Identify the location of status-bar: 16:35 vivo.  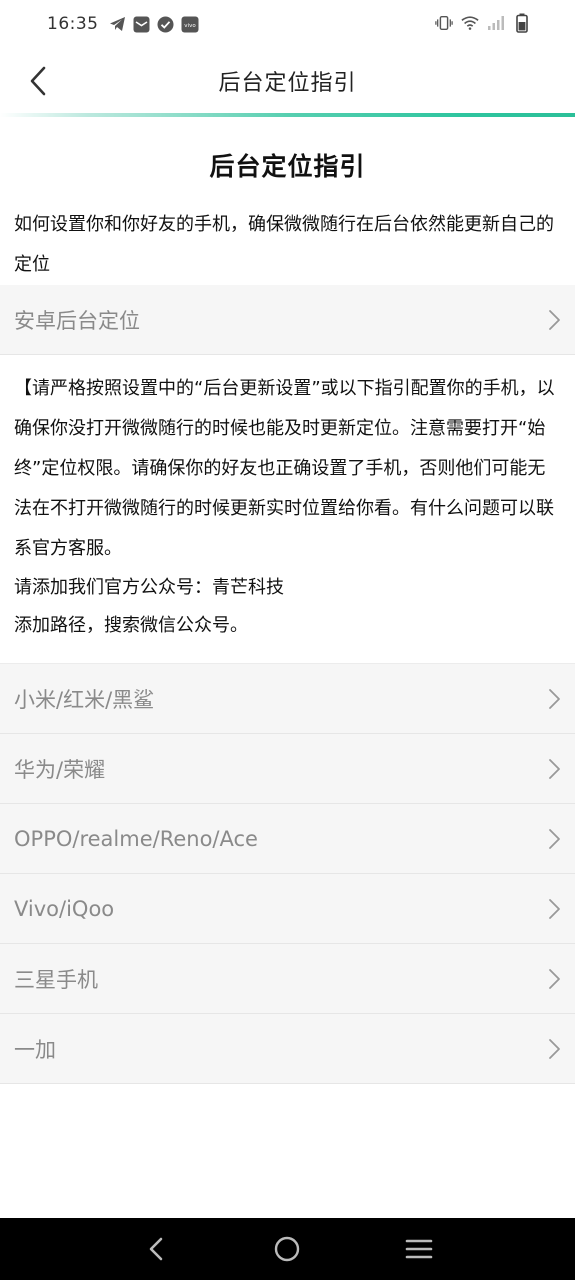
(287, 24).